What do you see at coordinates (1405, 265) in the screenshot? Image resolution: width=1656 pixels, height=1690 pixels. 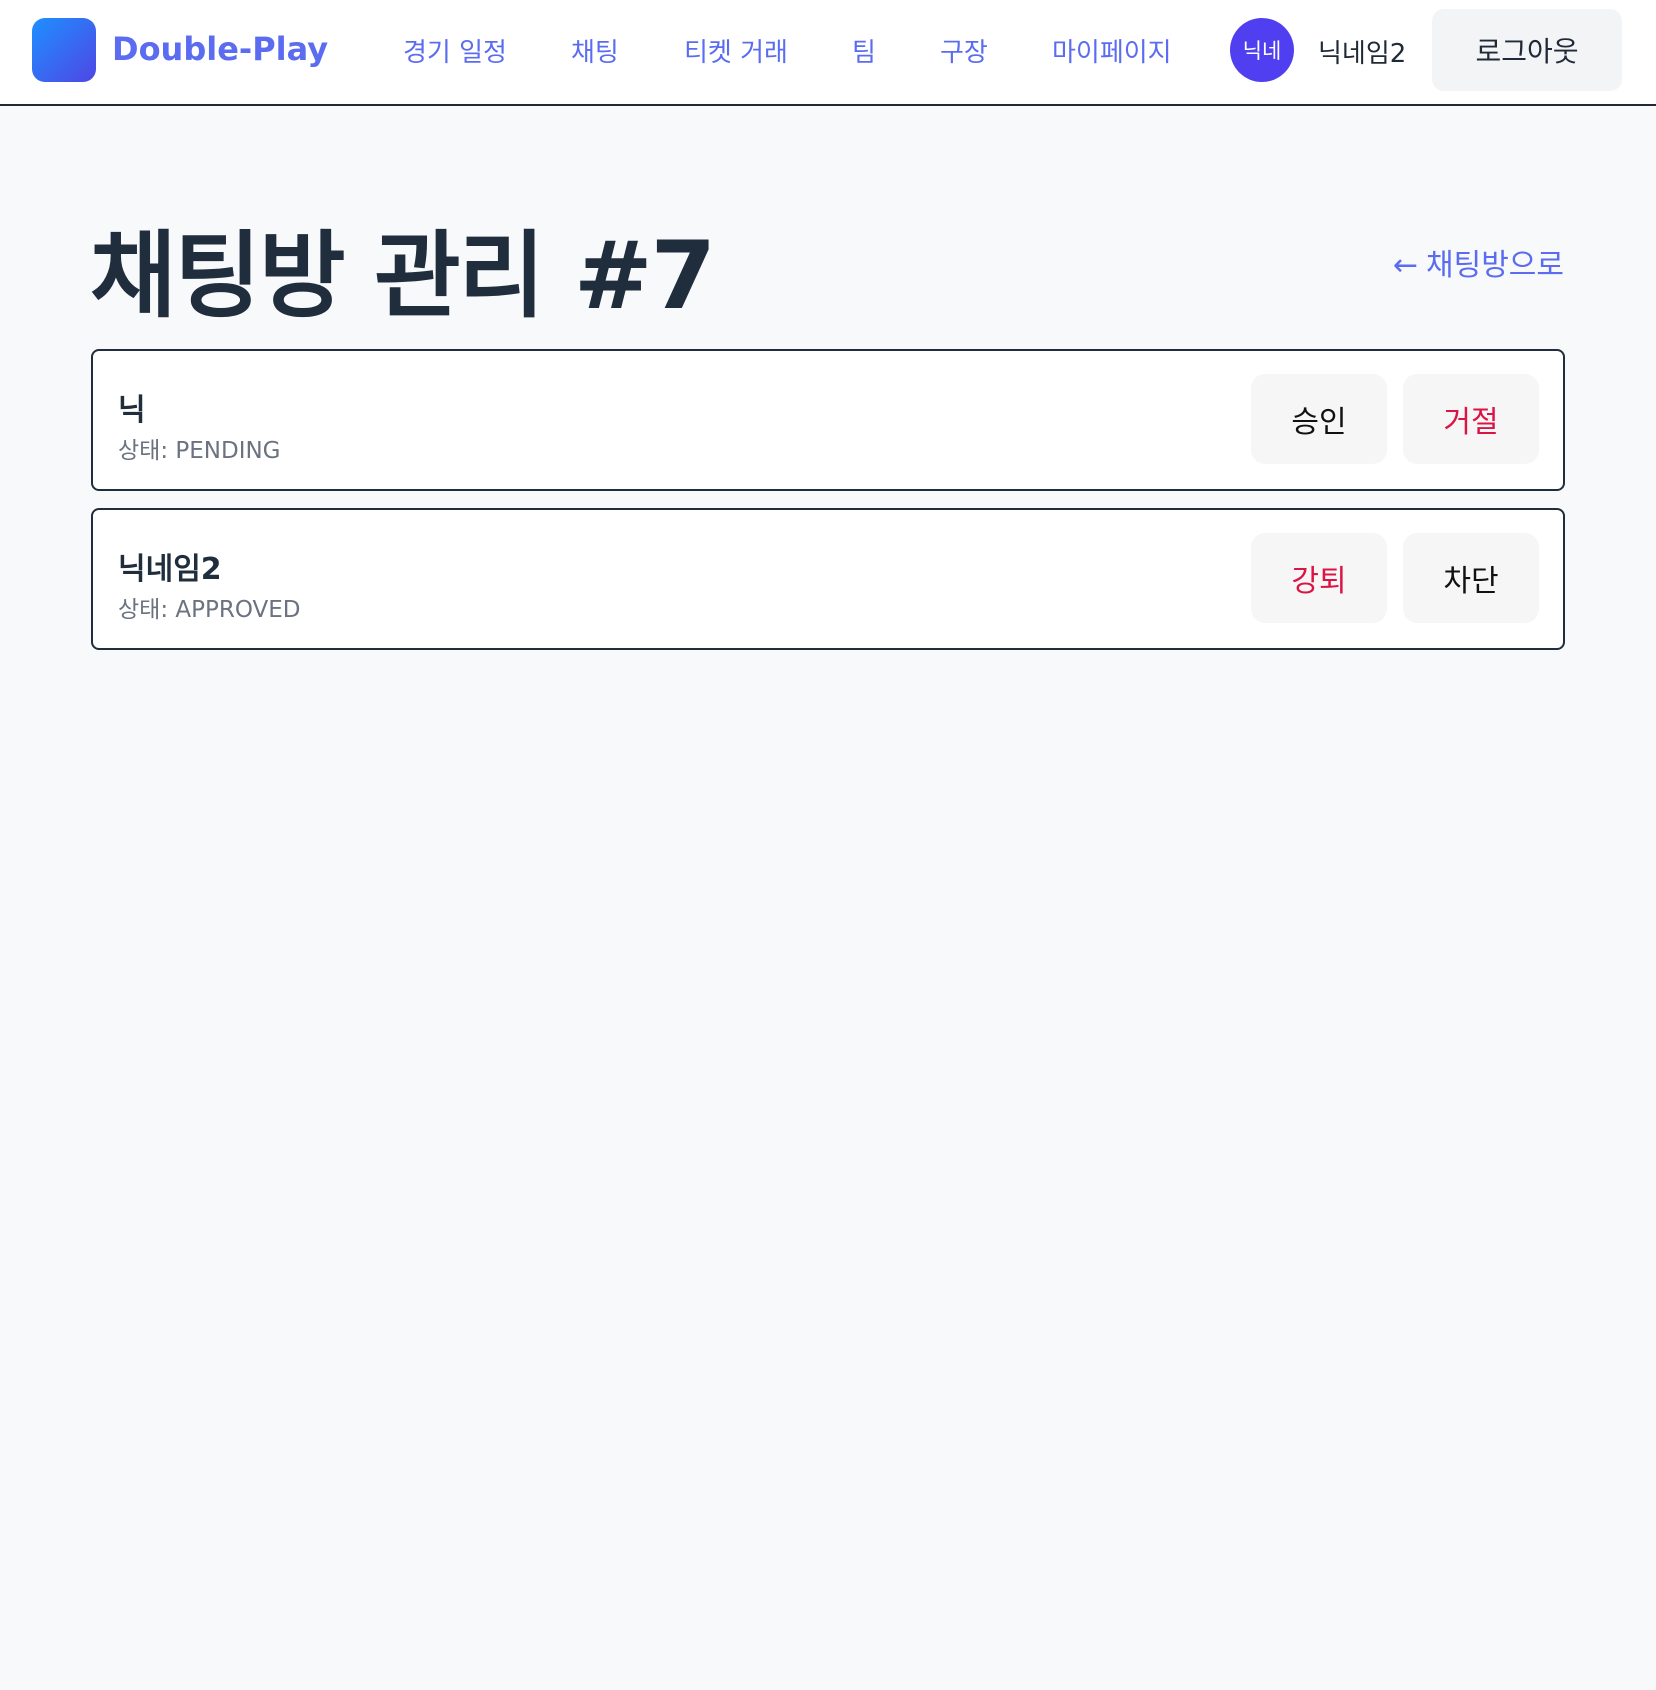 I see `arrow-left-icon: ←` at bounding box center [1405, 265].